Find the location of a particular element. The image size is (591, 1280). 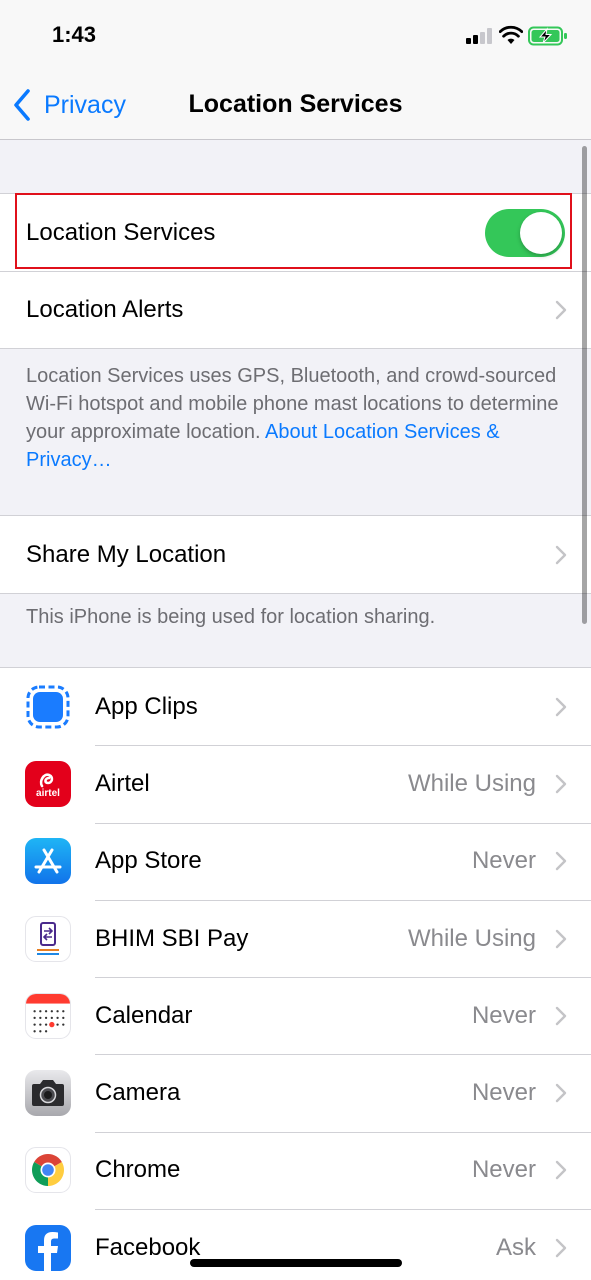

facebook-icon is located at coordinates (48, 1247).